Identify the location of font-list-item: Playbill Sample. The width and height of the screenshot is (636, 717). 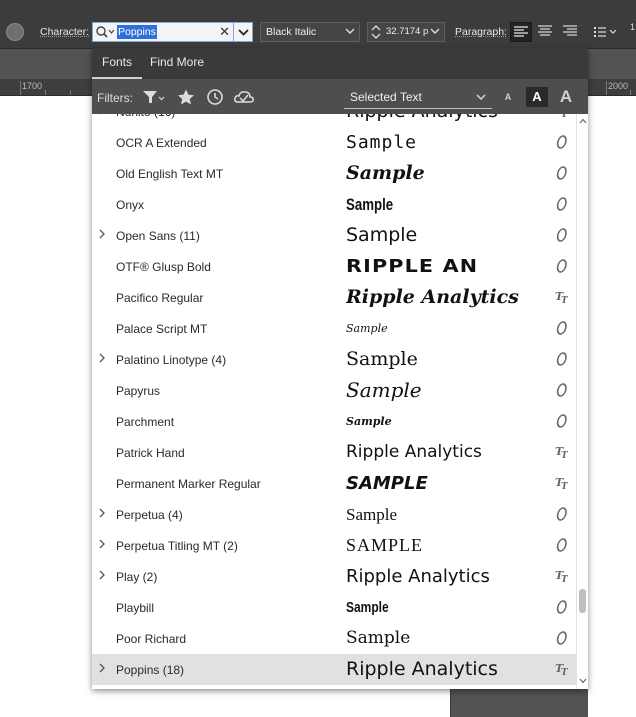
(334, 607).